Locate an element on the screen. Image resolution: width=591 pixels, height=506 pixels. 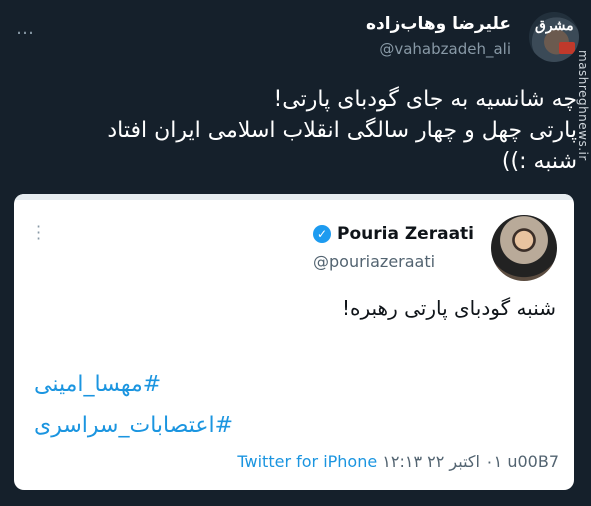
source-link: Twitter for iPhone is located at coordinates (307, 461).